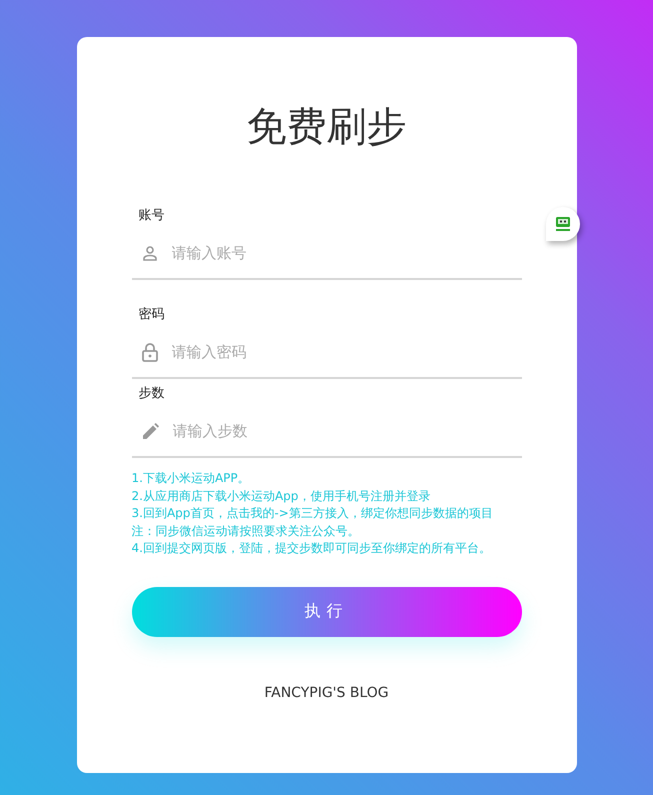  What do you see at coordinates (282, 496) in the screenshot?
I see `instruction-text: 2.从应用商店下载小米运动App，使用手机号注册并登录` at bounding box center [282, 496].